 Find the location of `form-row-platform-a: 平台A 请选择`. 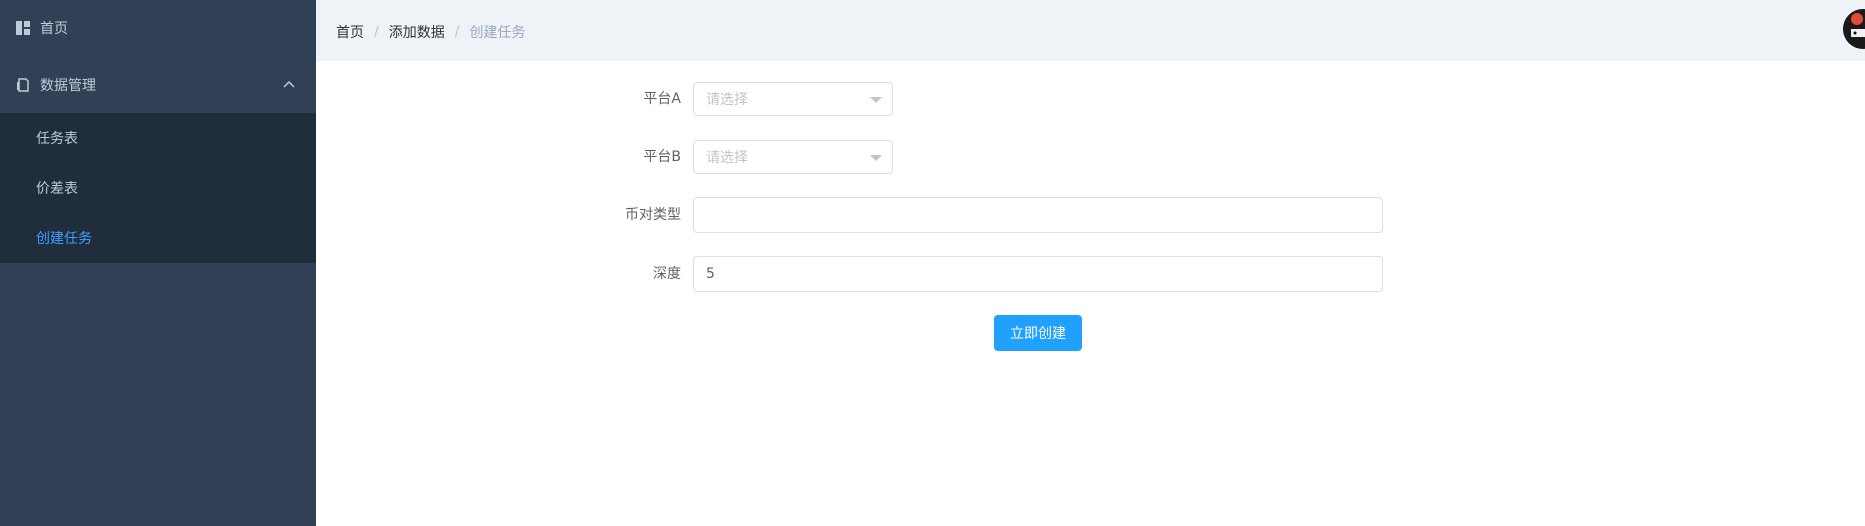

form-row-platform-a: 平台A 请选择 is located at coordinates (932, 99).